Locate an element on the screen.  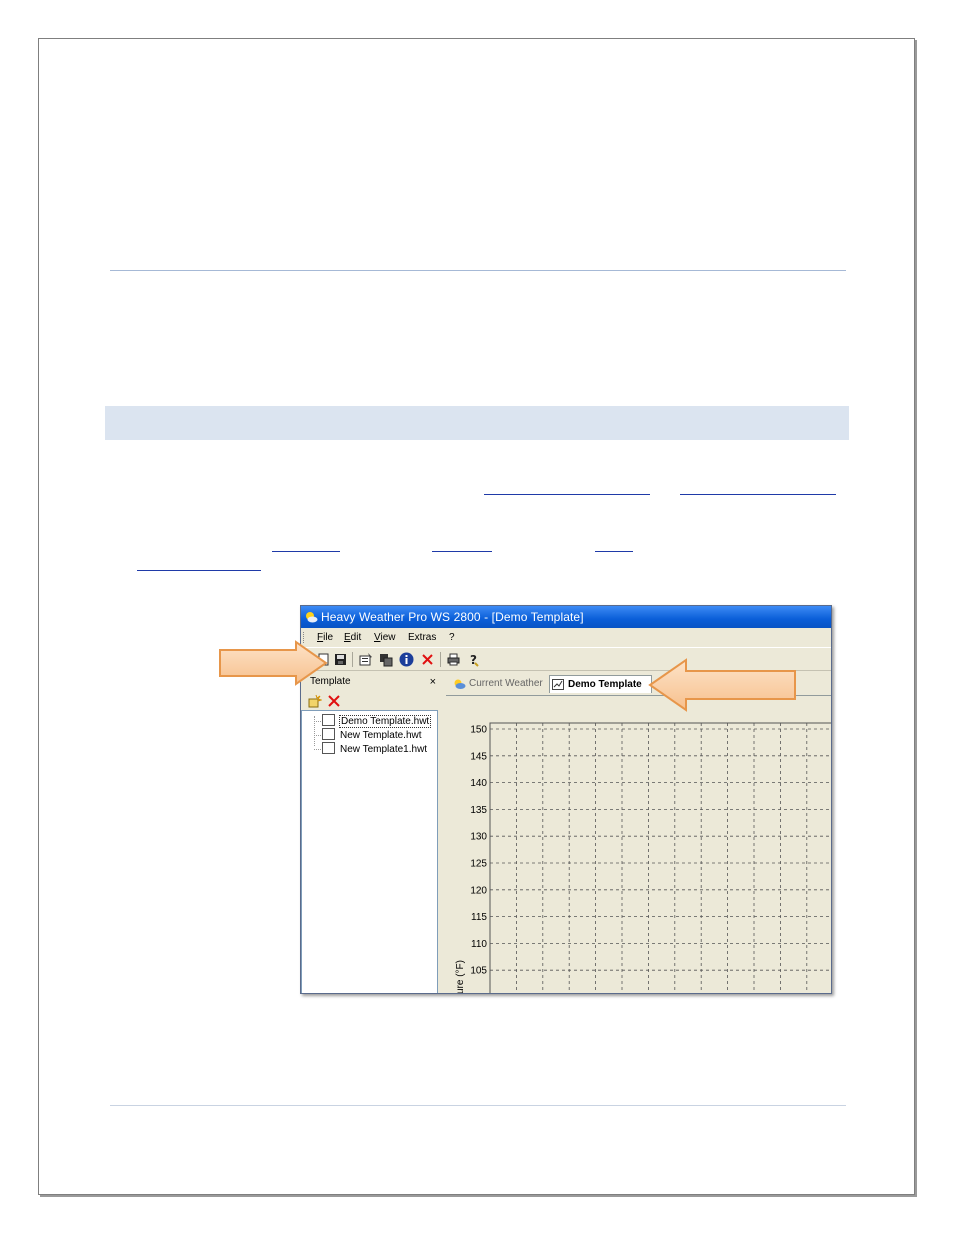
callout-arrow-left is located at coordinates (722, 685).